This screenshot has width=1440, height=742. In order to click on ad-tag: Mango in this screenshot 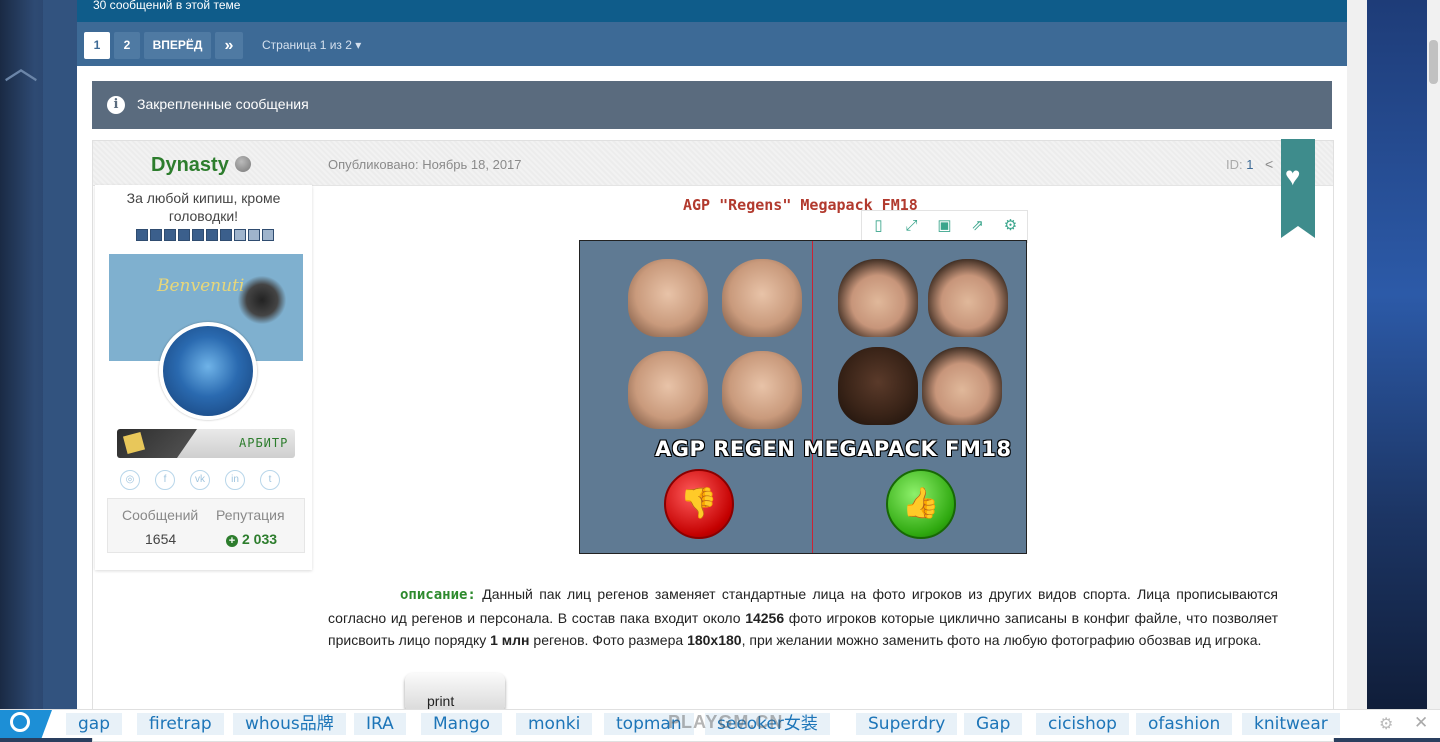, I will do `click(462, 724)`.